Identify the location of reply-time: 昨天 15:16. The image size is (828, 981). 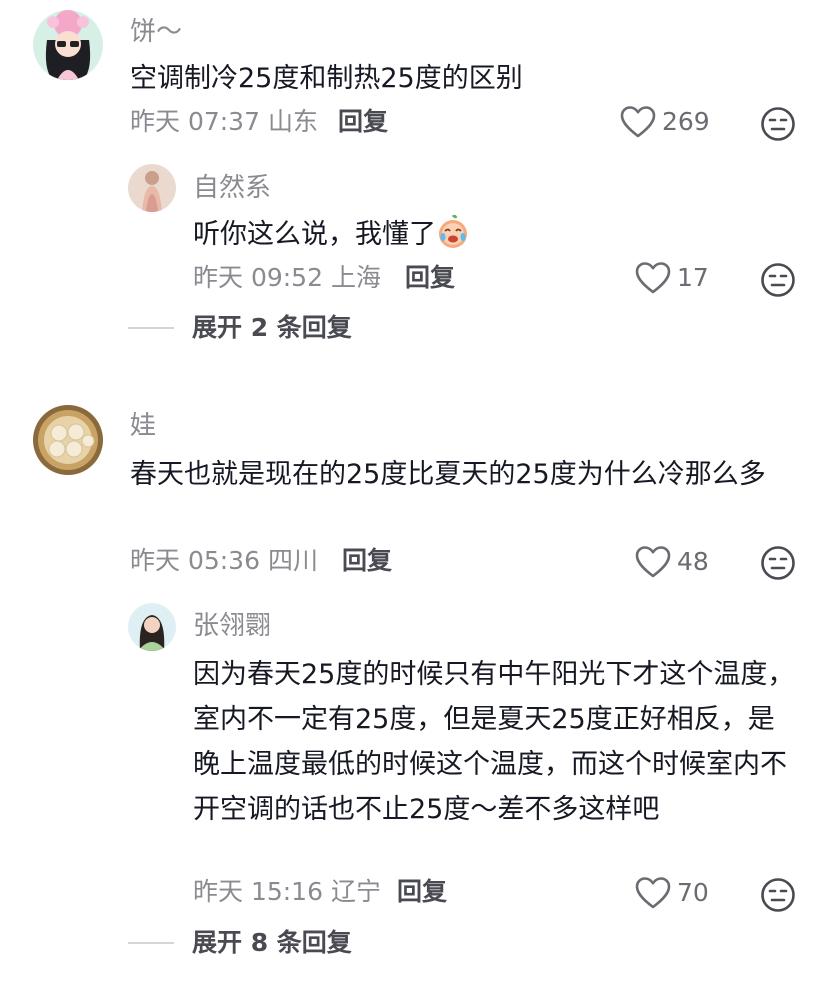
(258, 891).